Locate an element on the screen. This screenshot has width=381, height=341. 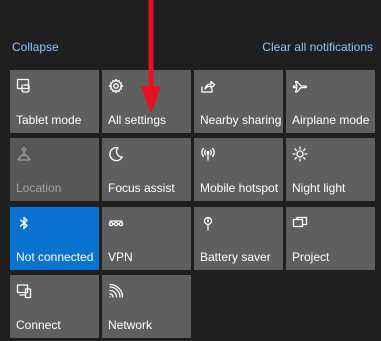
project-tile: Project is located at coordinates (330, 238).